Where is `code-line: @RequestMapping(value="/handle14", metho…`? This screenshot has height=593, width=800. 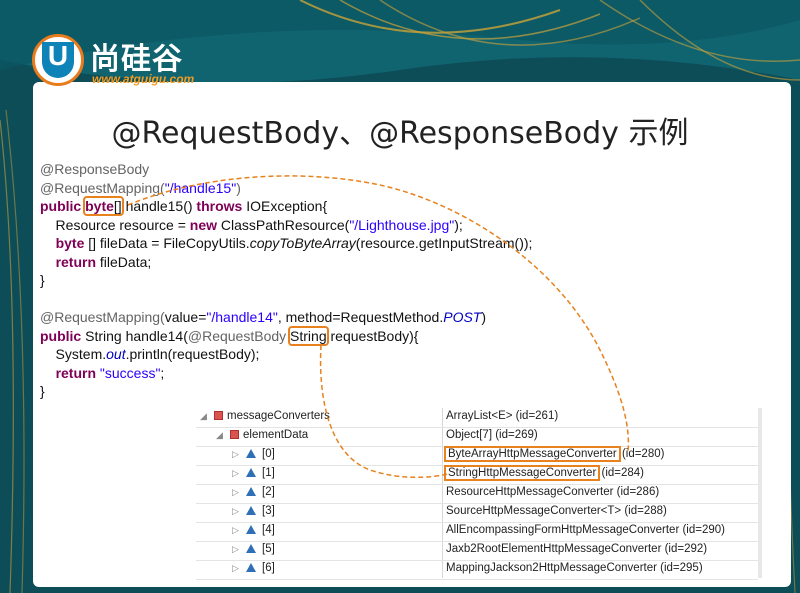
code-line: @RequestMapping(value="/handle14", metho… is located at coordinates (263, 317).